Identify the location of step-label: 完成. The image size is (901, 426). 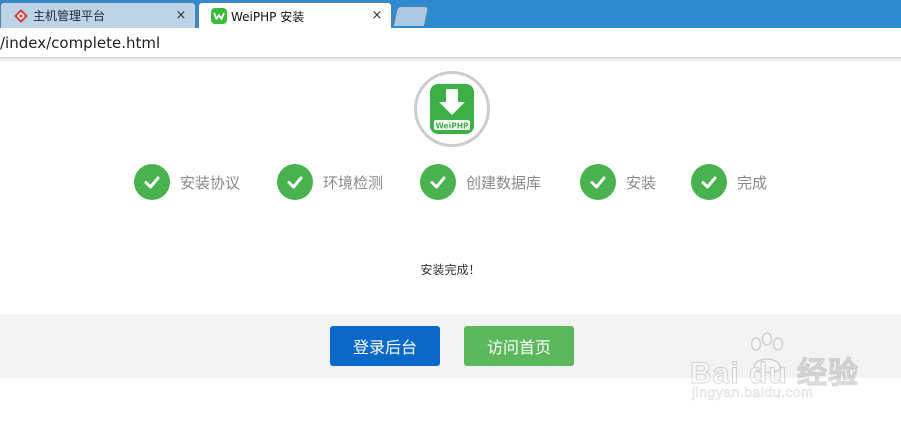
(752, 182).